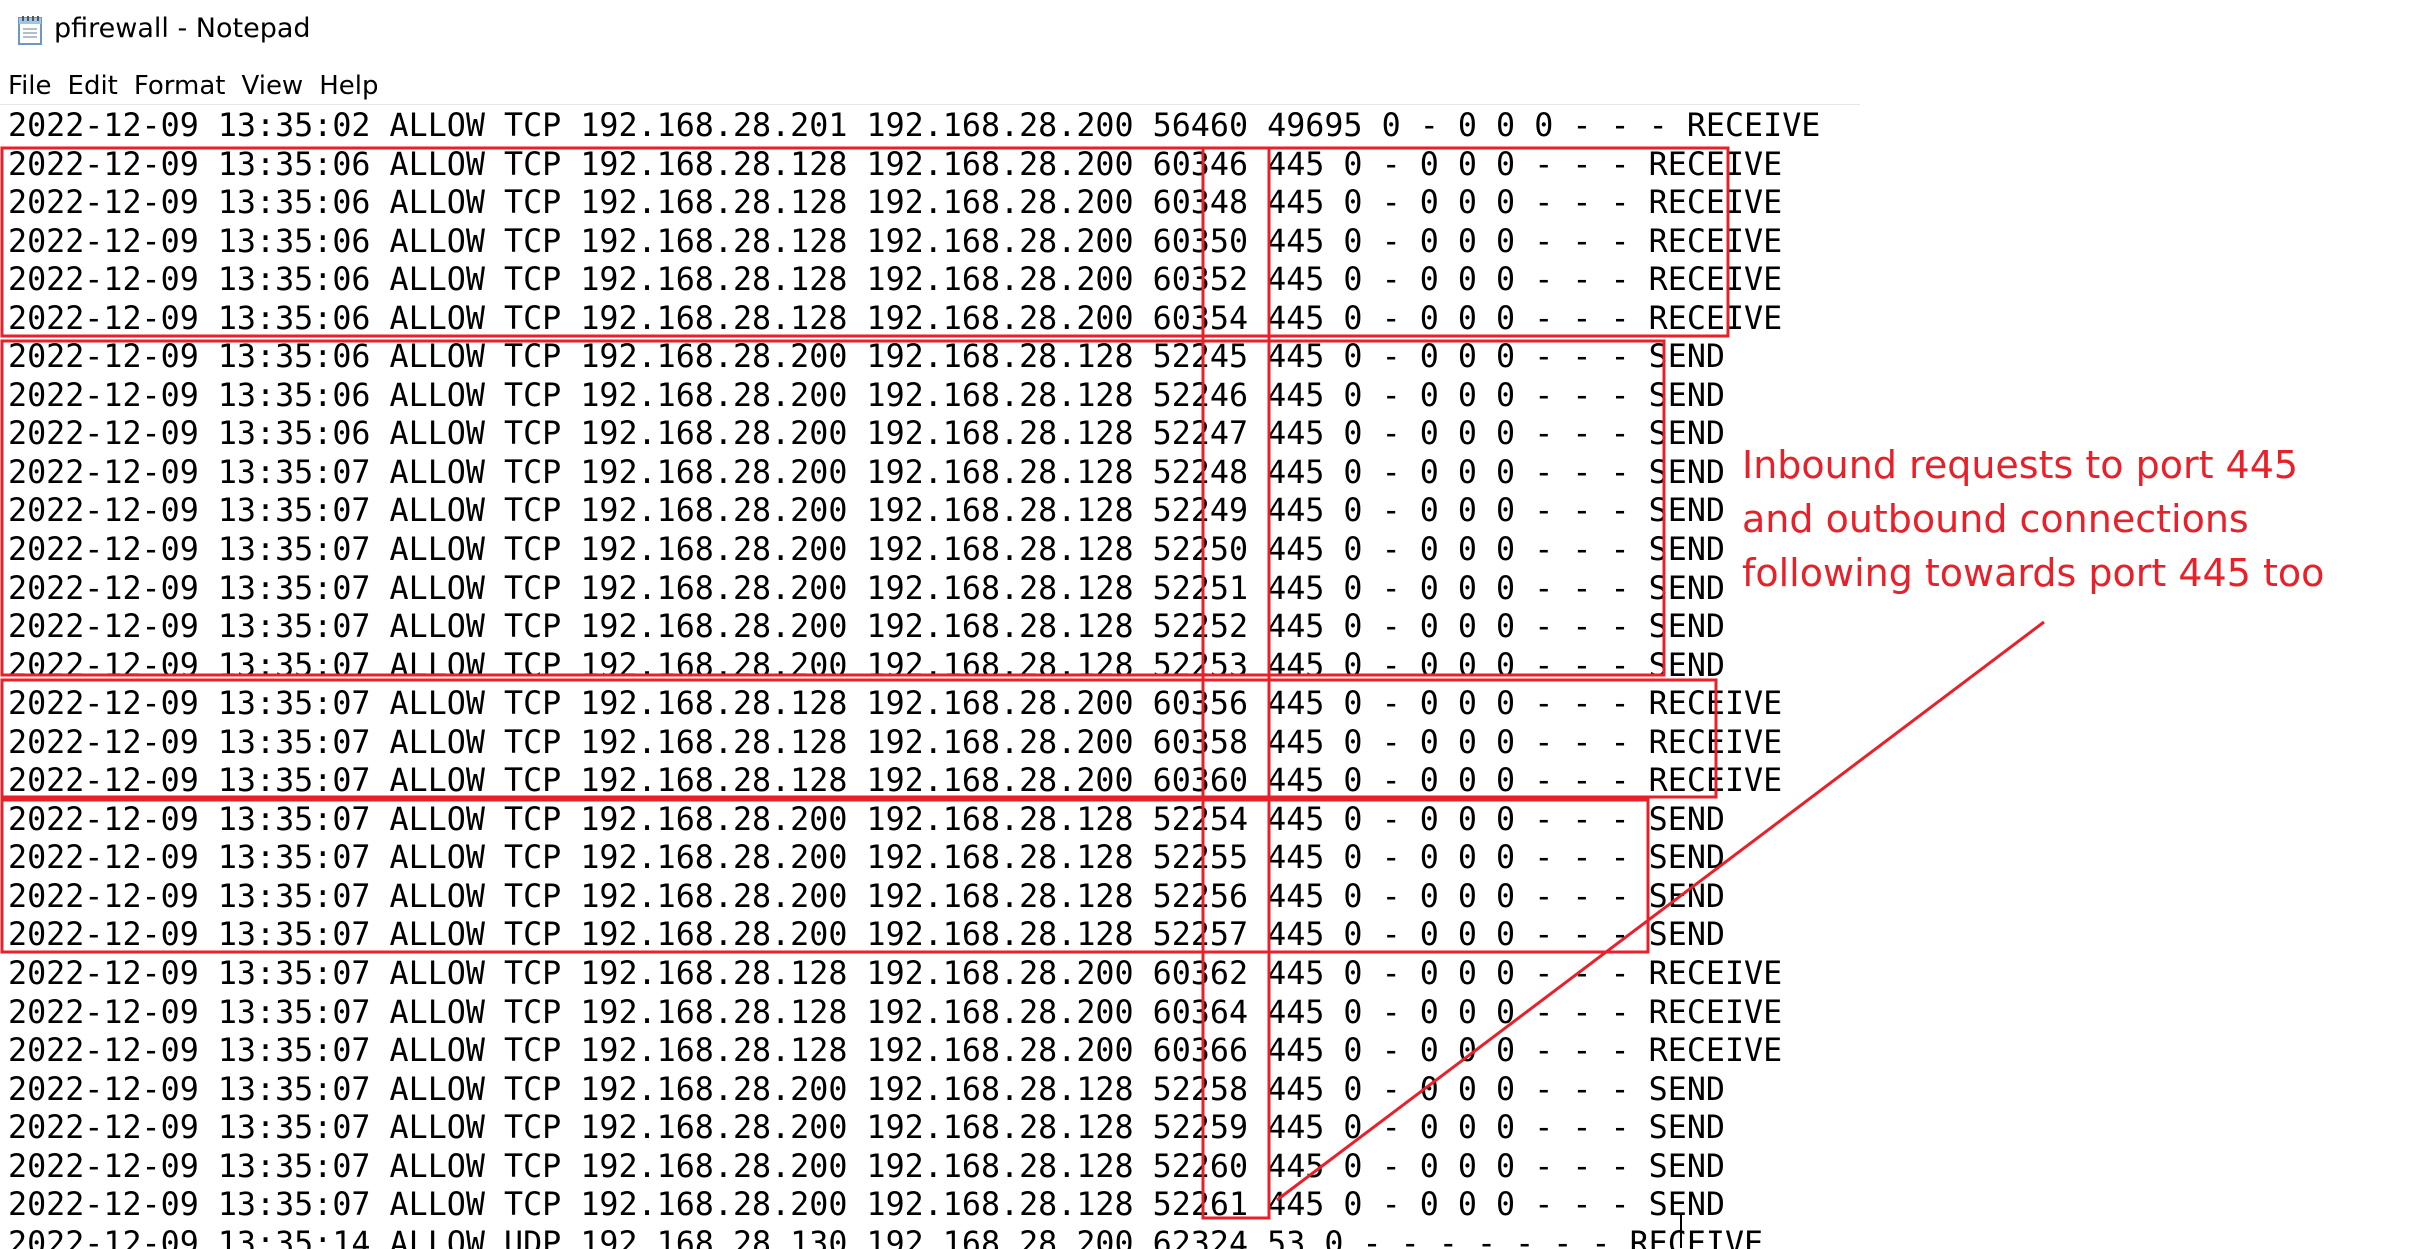 This screenshot has height=1249, width=2419. I want to click on annotation-line: Inbound requests to port 445, so click(2020, 465).